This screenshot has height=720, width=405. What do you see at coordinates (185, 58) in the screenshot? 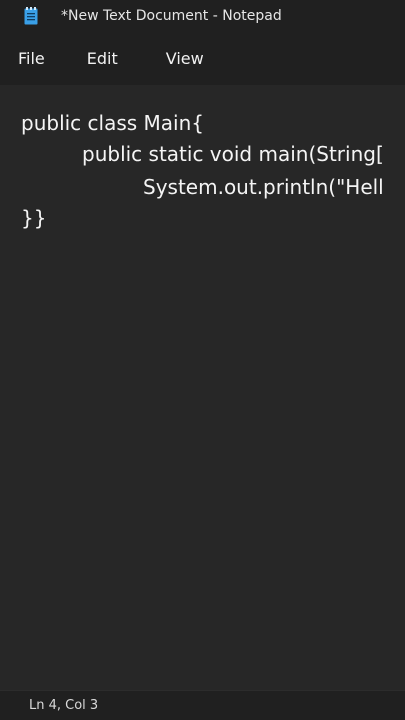
I see `menu-view: View` at bounding box center [185, 58].